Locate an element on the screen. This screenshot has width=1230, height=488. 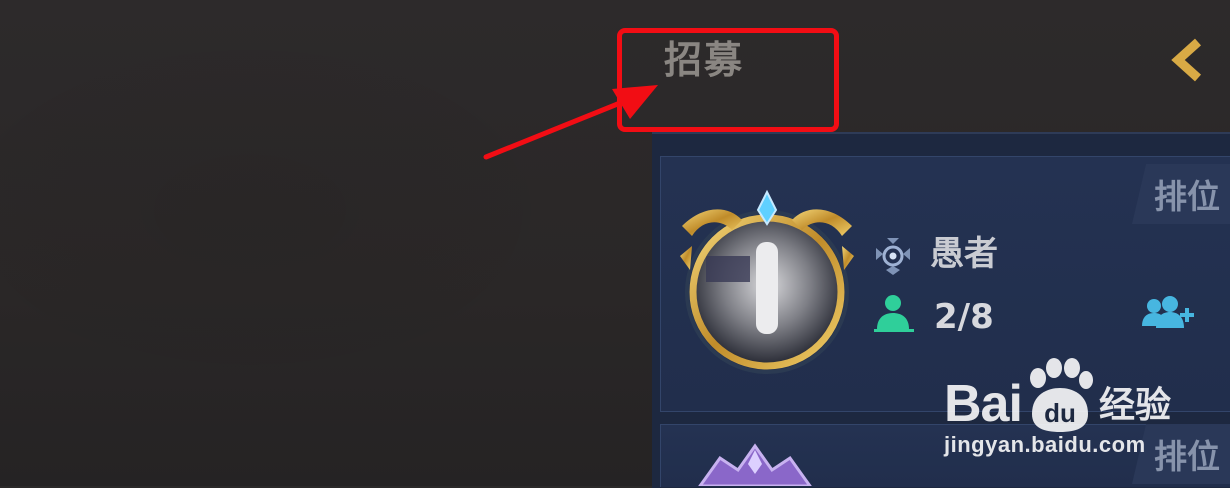
watermark: Bai du 经验 jingyan.baidu.com is located at coordinates (1079, 411).